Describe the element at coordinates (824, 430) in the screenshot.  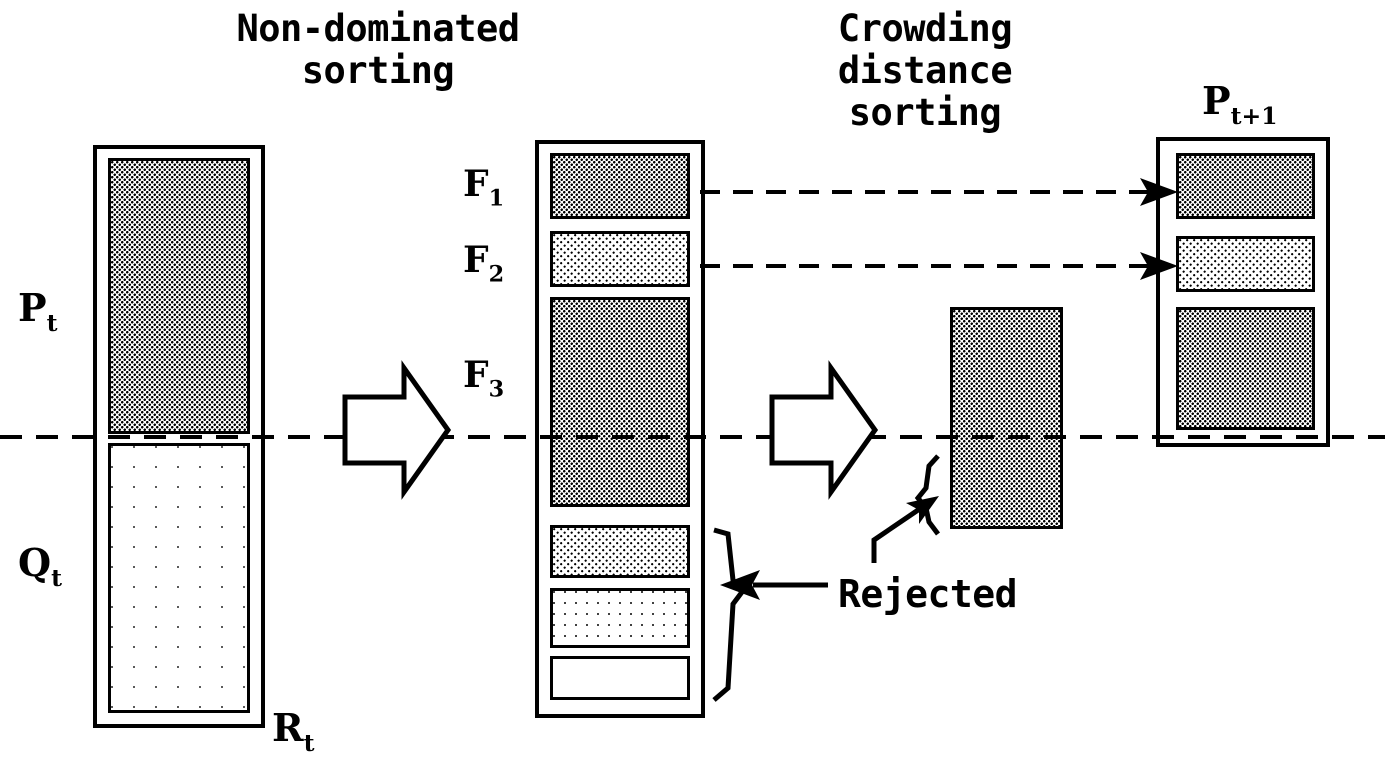
I see `block-arrow-crowding` at that location.